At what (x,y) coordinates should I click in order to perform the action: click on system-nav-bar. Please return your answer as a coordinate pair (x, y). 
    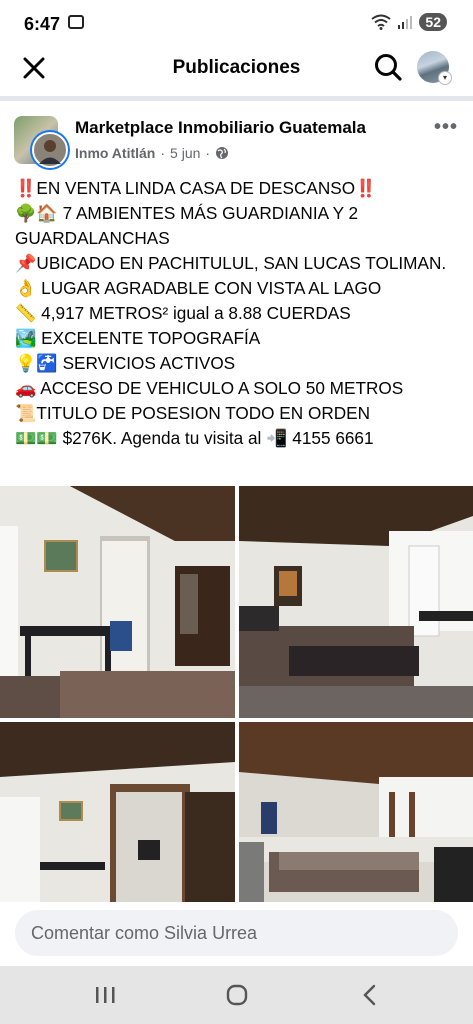
    Looking at the image, I should click on (236, 995).